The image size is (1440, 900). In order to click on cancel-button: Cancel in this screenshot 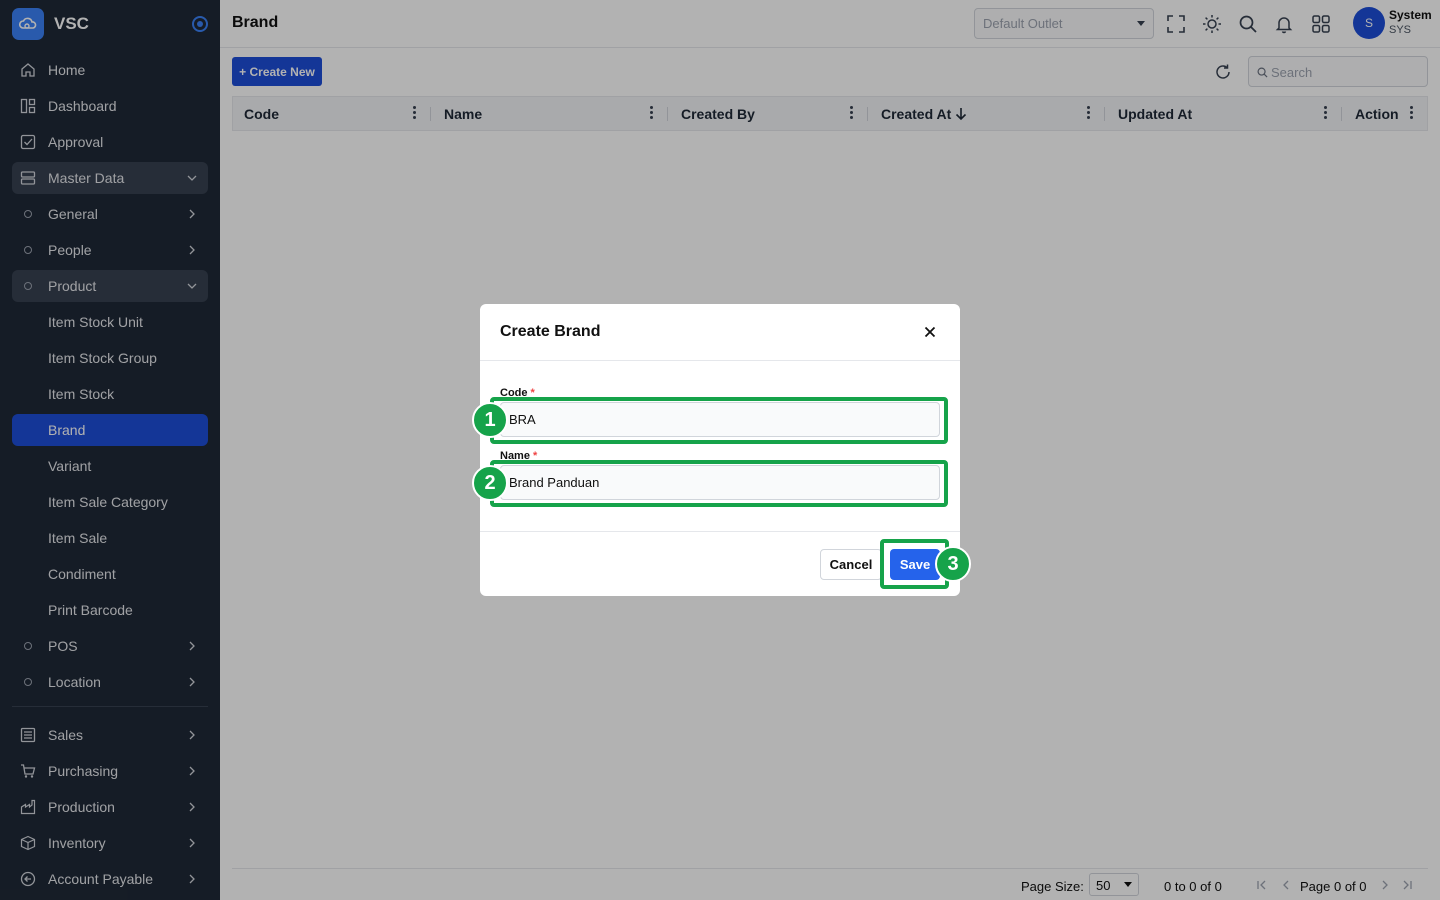, I will do `click(851, 564)`.